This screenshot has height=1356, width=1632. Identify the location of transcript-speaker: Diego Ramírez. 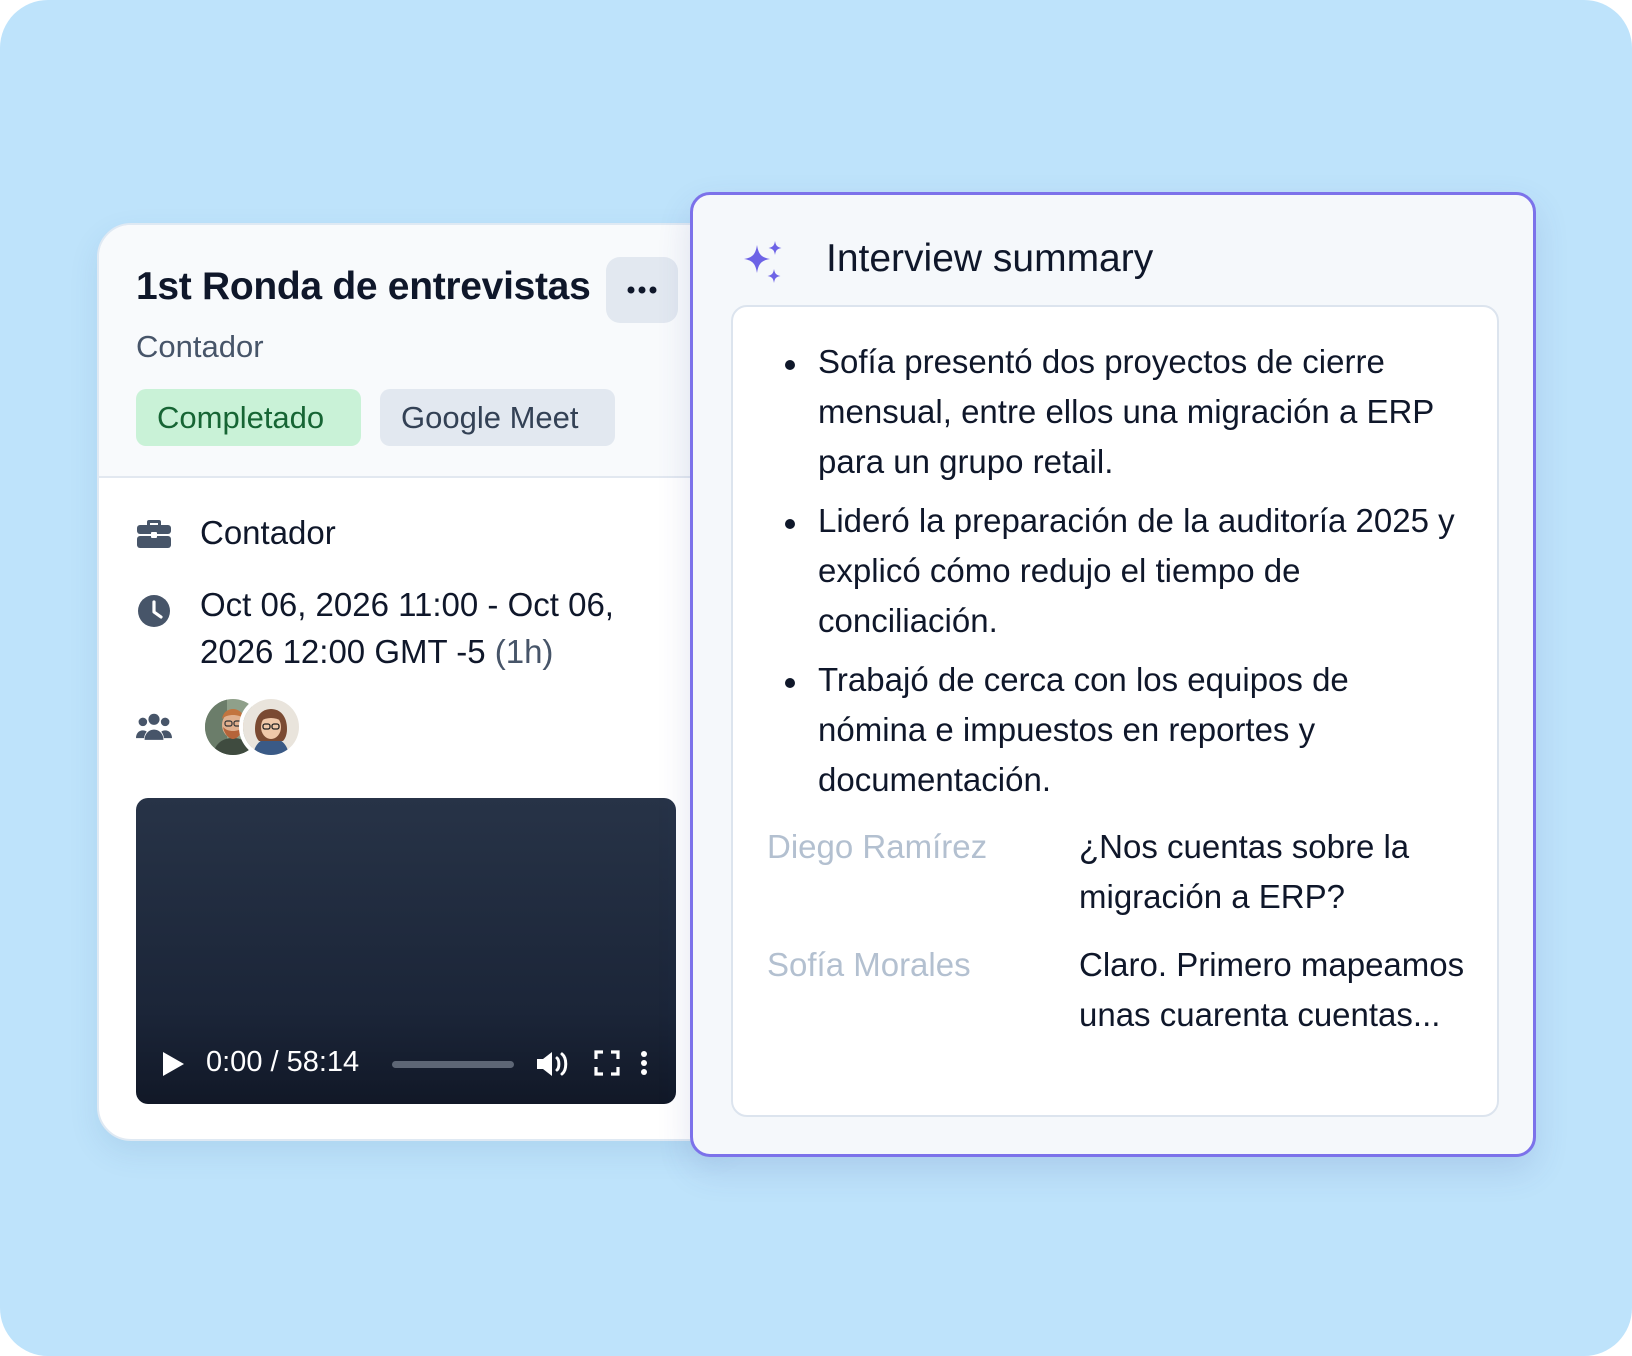
(877, 846).